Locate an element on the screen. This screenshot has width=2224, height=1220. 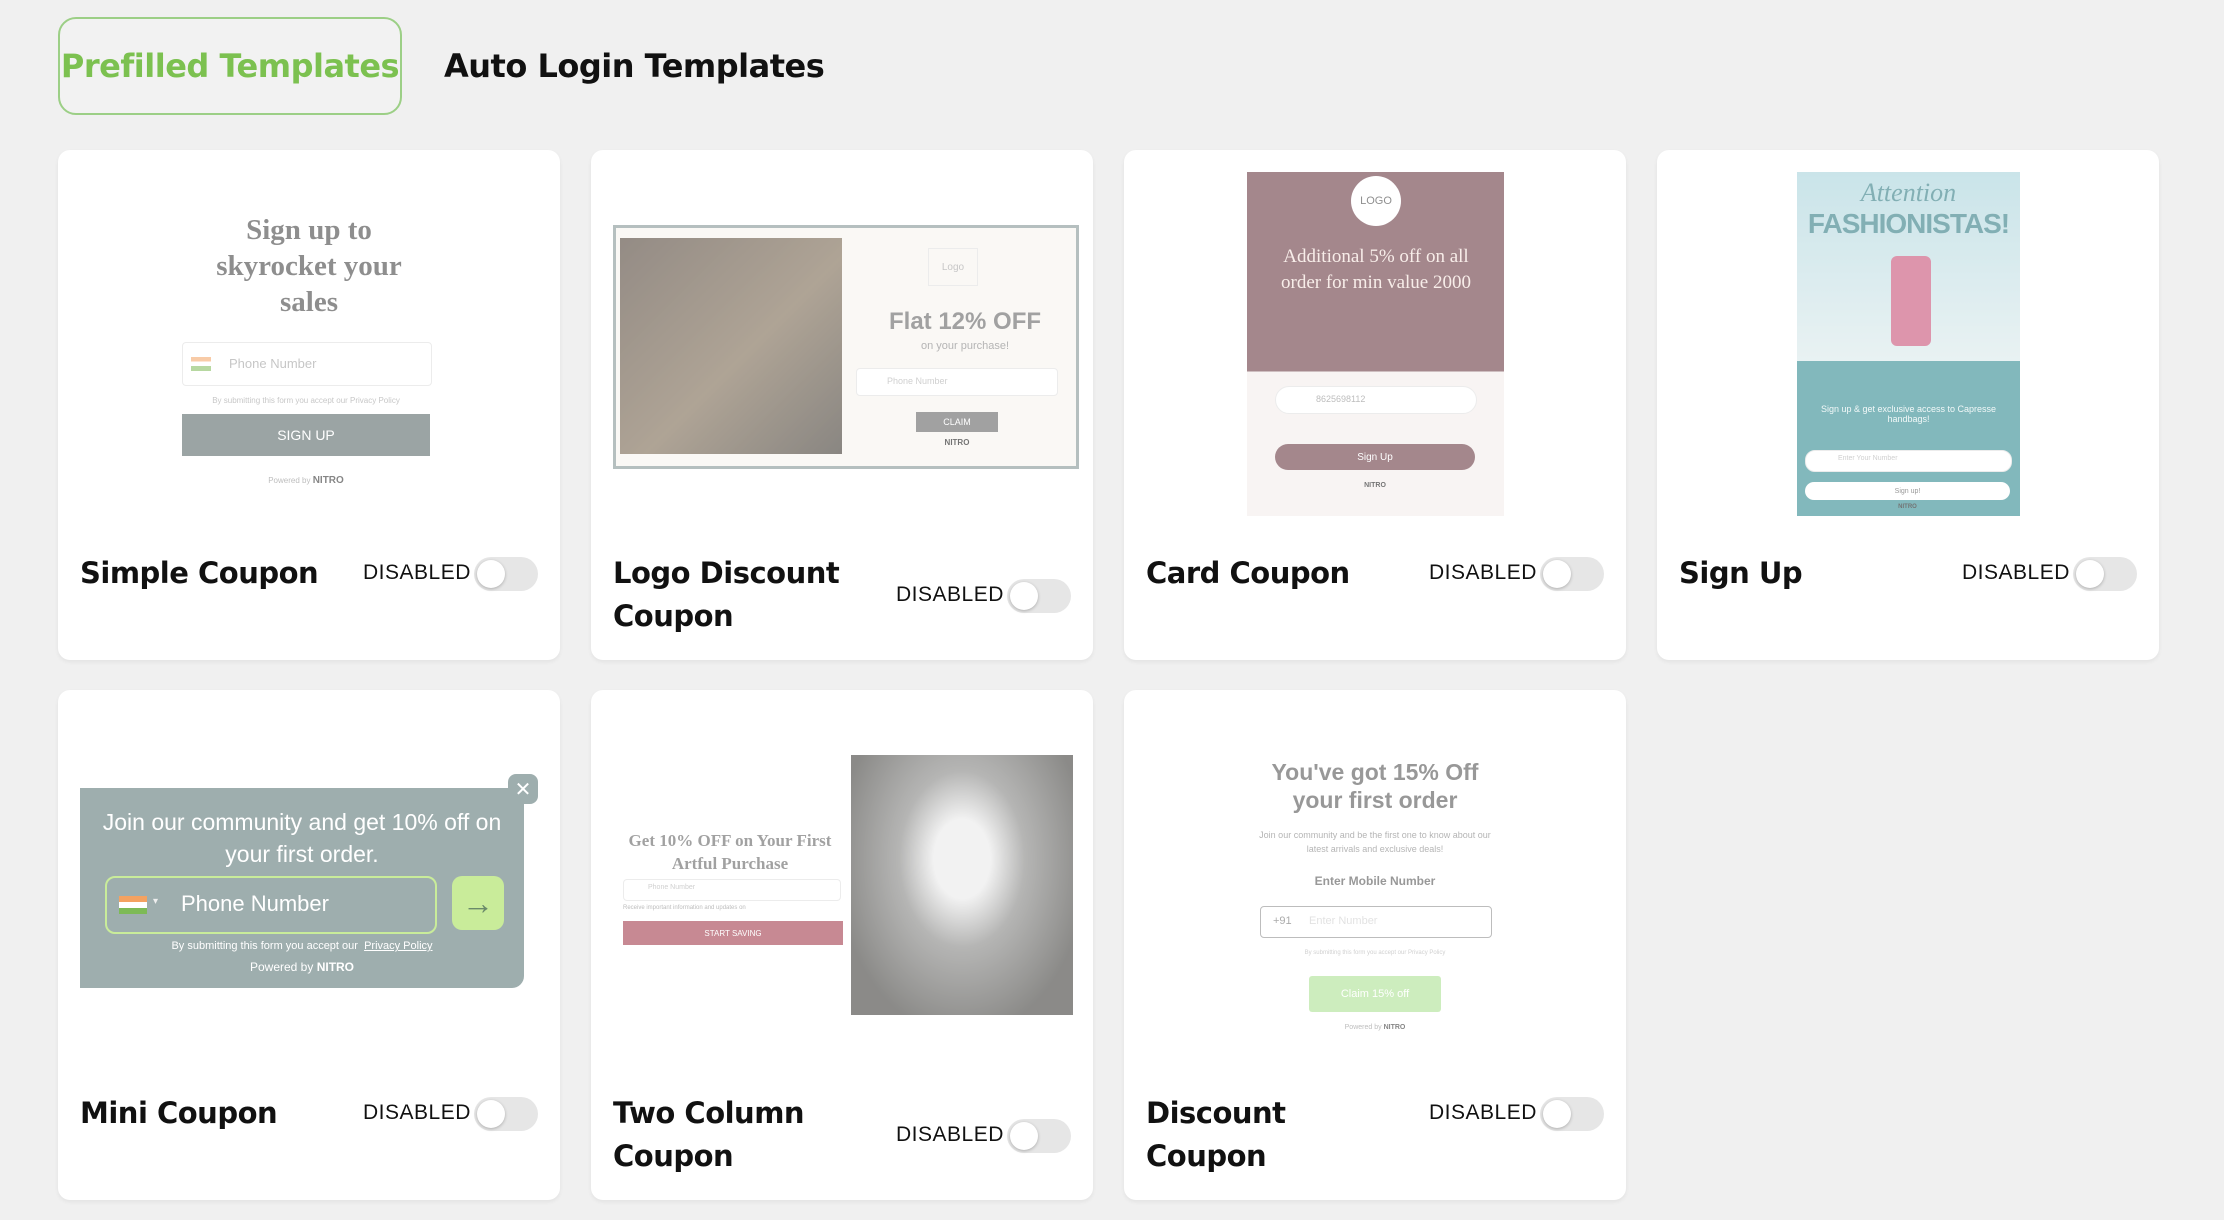
preview-button: START SAVING is located at coordinates (733, 933).